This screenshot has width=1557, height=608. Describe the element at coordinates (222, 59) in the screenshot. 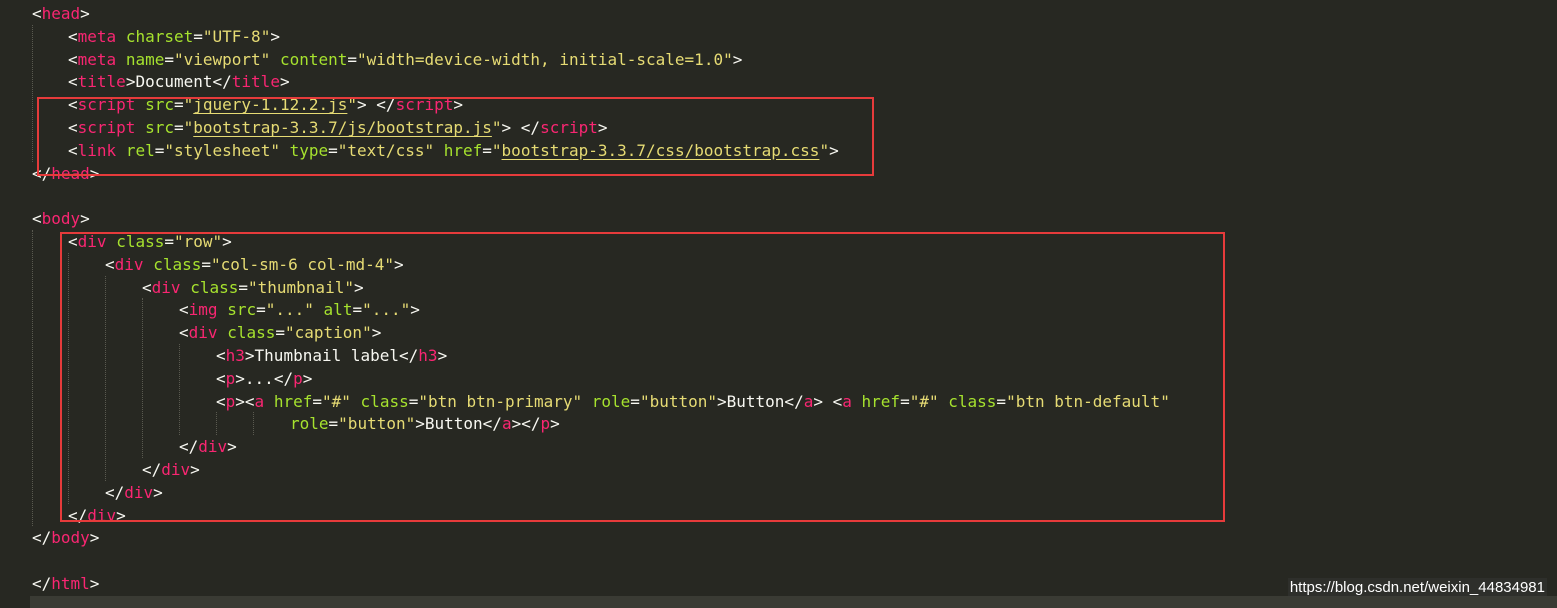

I see `code-token: "viewport"` at that location.